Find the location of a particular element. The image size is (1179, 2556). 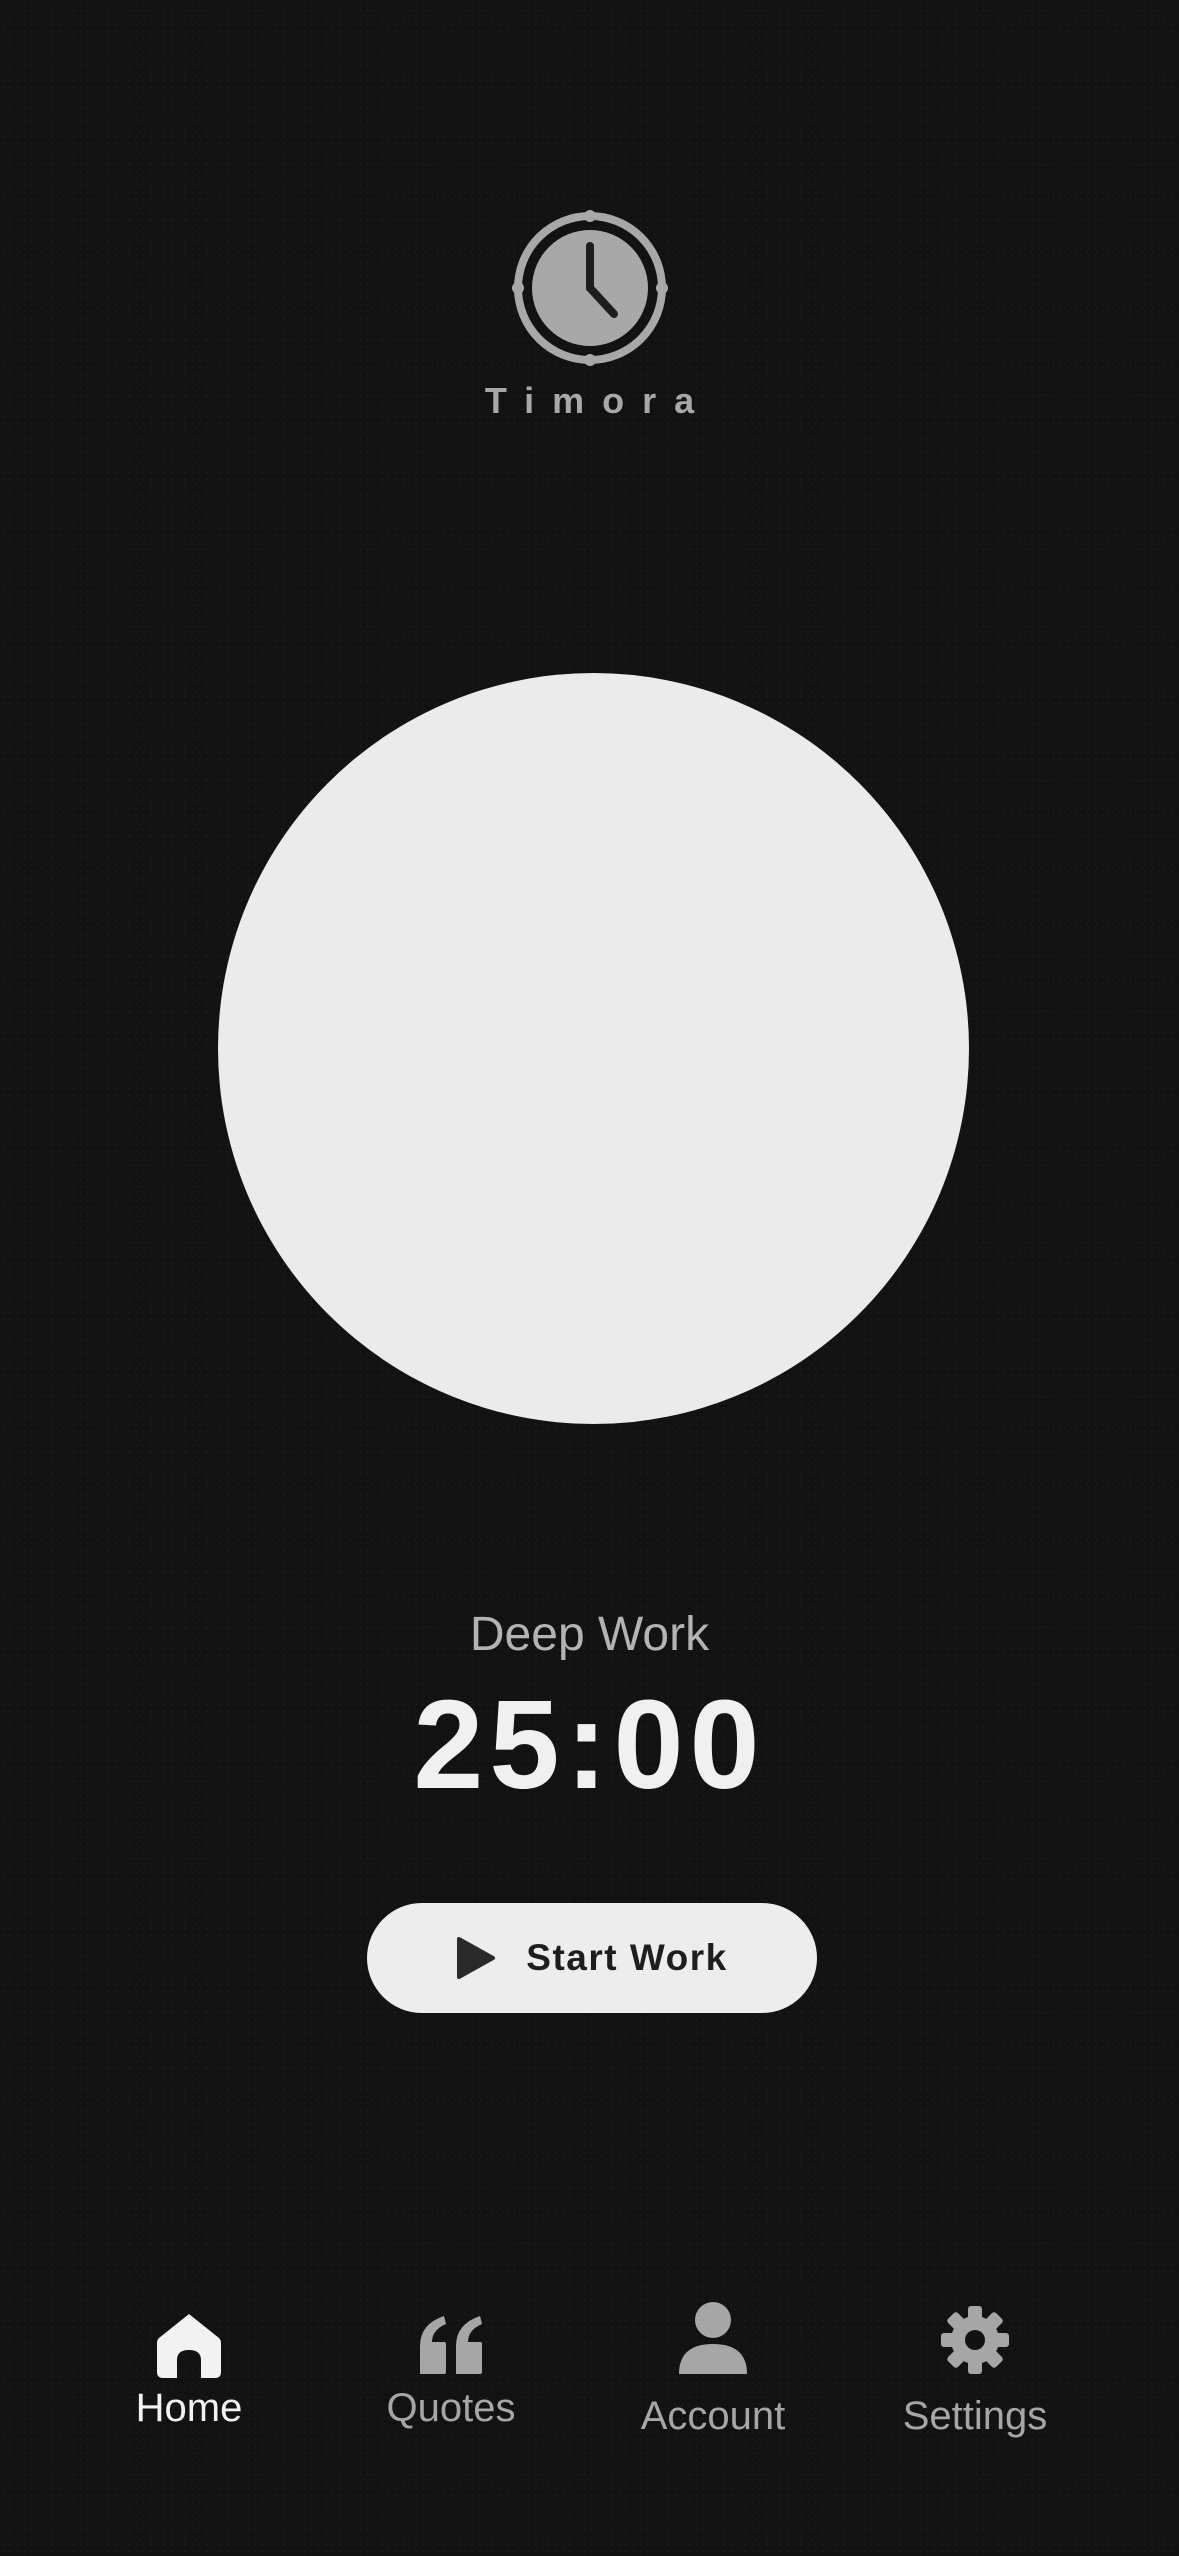

nav-label-settings: Settings is located at coordinates (975, 2416).